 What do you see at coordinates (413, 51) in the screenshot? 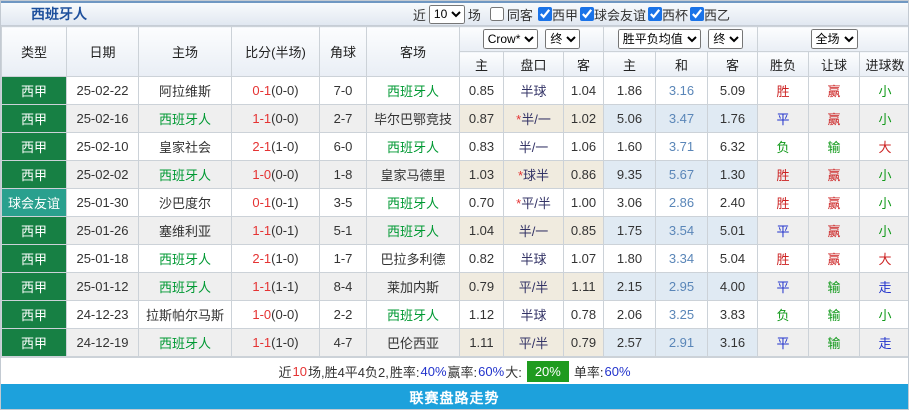
I see `col-header-away: 客场` at bounding box center [413, 51].